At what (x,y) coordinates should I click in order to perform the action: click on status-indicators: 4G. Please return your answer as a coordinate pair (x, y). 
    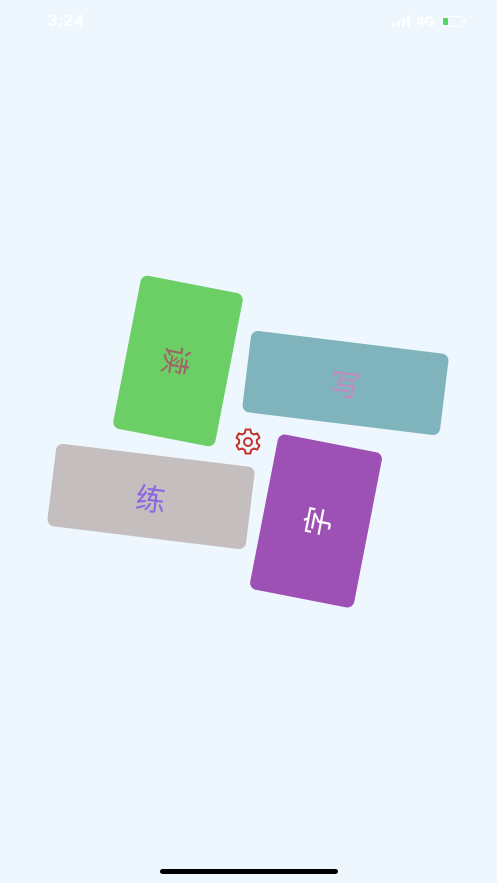
    Looking at the image, I should click on (429, 21).